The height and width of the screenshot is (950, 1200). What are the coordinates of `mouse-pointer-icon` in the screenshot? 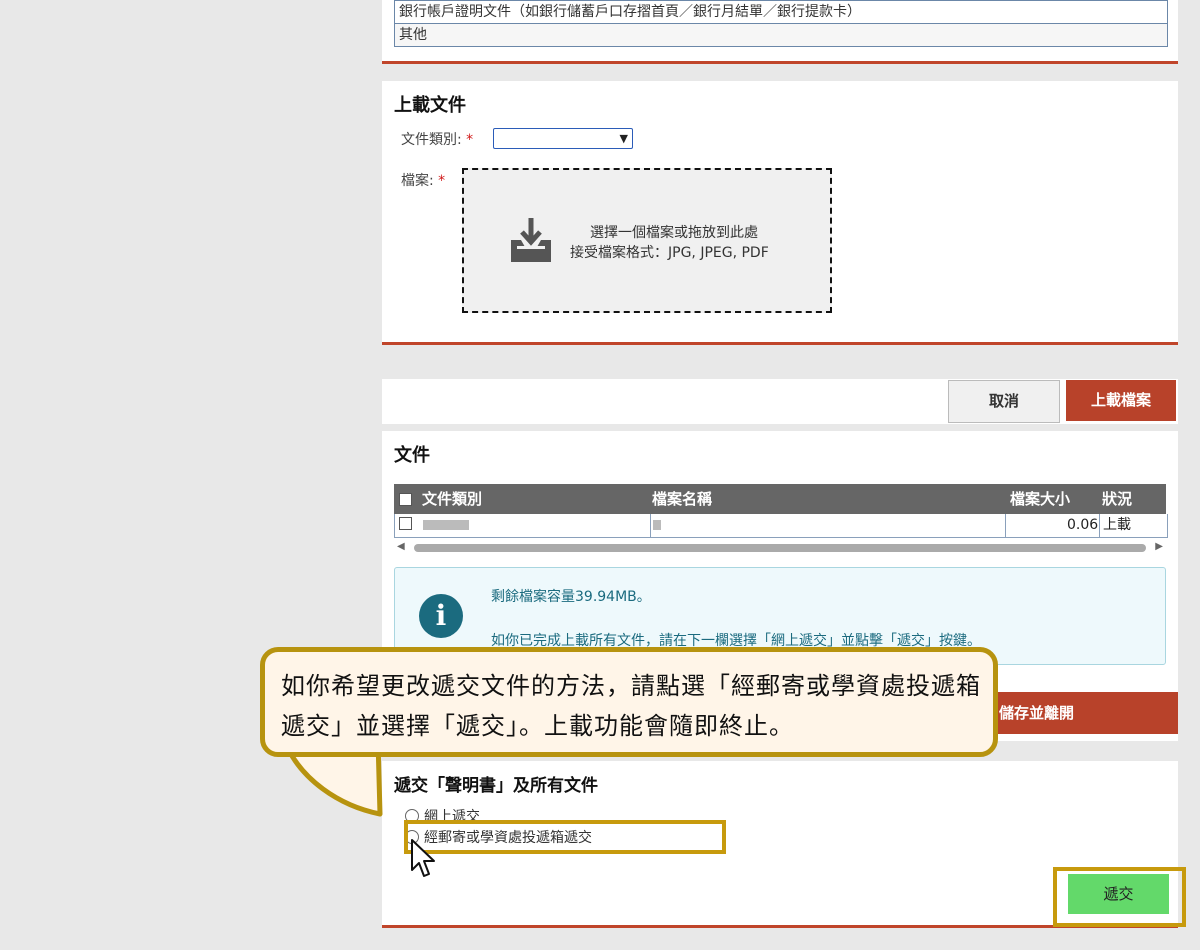 It's located at (423, 858).